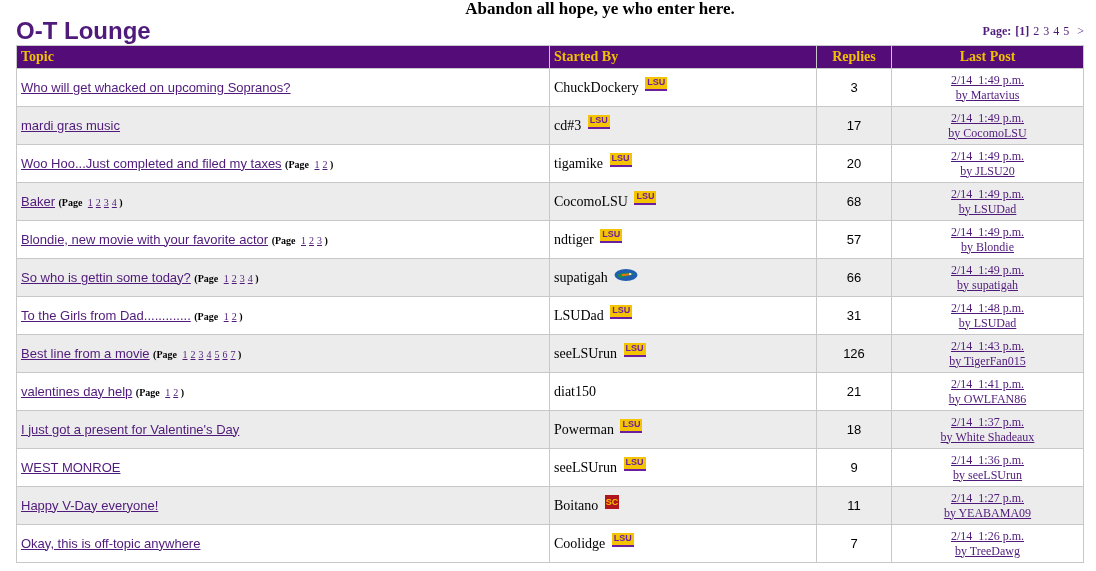 Image resolution: width=1096 pixels, height=571 pixels. I want to click on reply-count: 126, so click(854, 353).